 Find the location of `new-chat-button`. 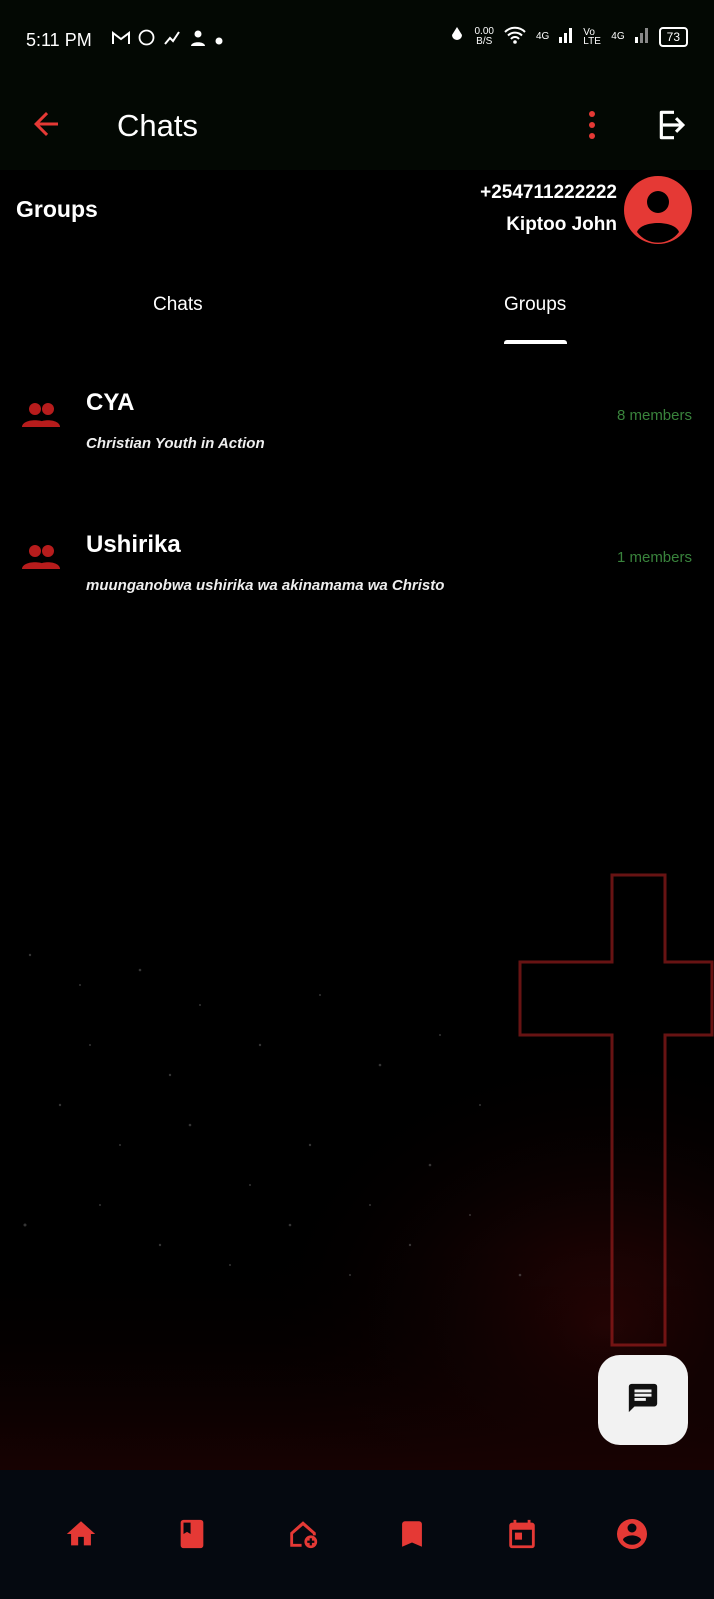

new-chat-button is located at coordinates (643, 1400).